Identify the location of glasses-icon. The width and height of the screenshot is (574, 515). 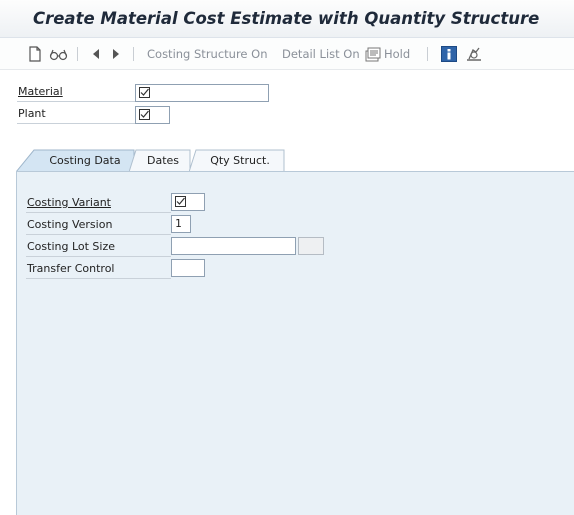
(59, 54).